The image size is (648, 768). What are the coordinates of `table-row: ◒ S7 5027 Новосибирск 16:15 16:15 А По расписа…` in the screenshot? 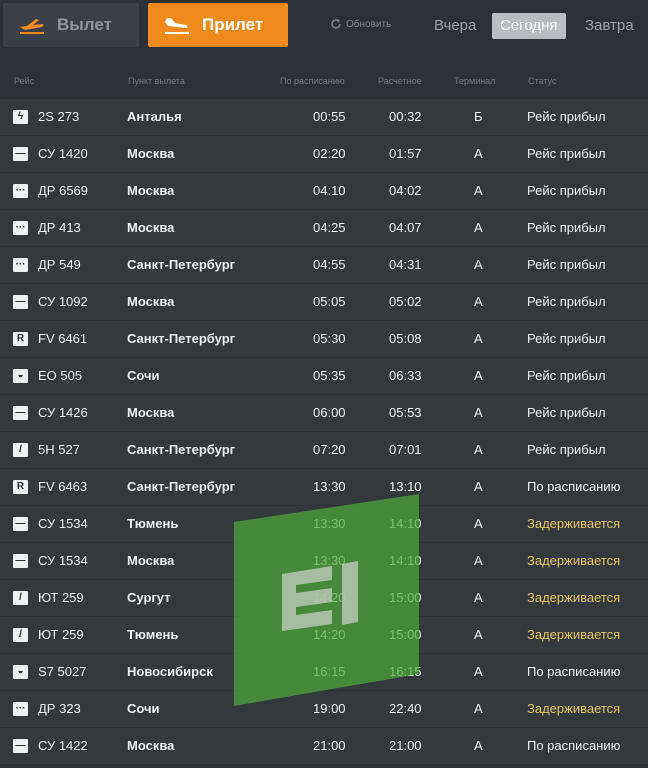 It's located at (324, 672).